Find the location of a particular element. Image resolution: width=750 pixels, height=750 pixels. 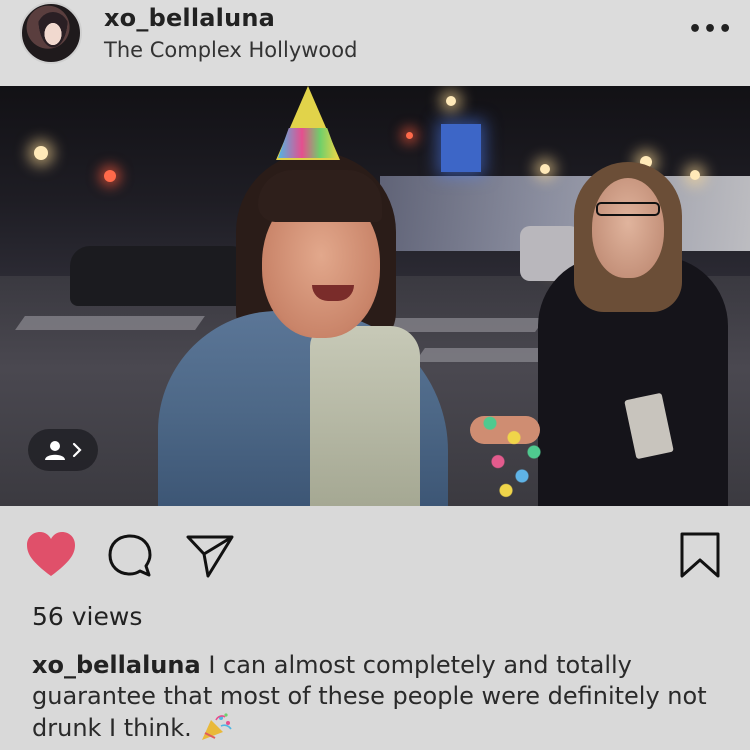

view-count: 56 views is located at coordinates (87, 616).